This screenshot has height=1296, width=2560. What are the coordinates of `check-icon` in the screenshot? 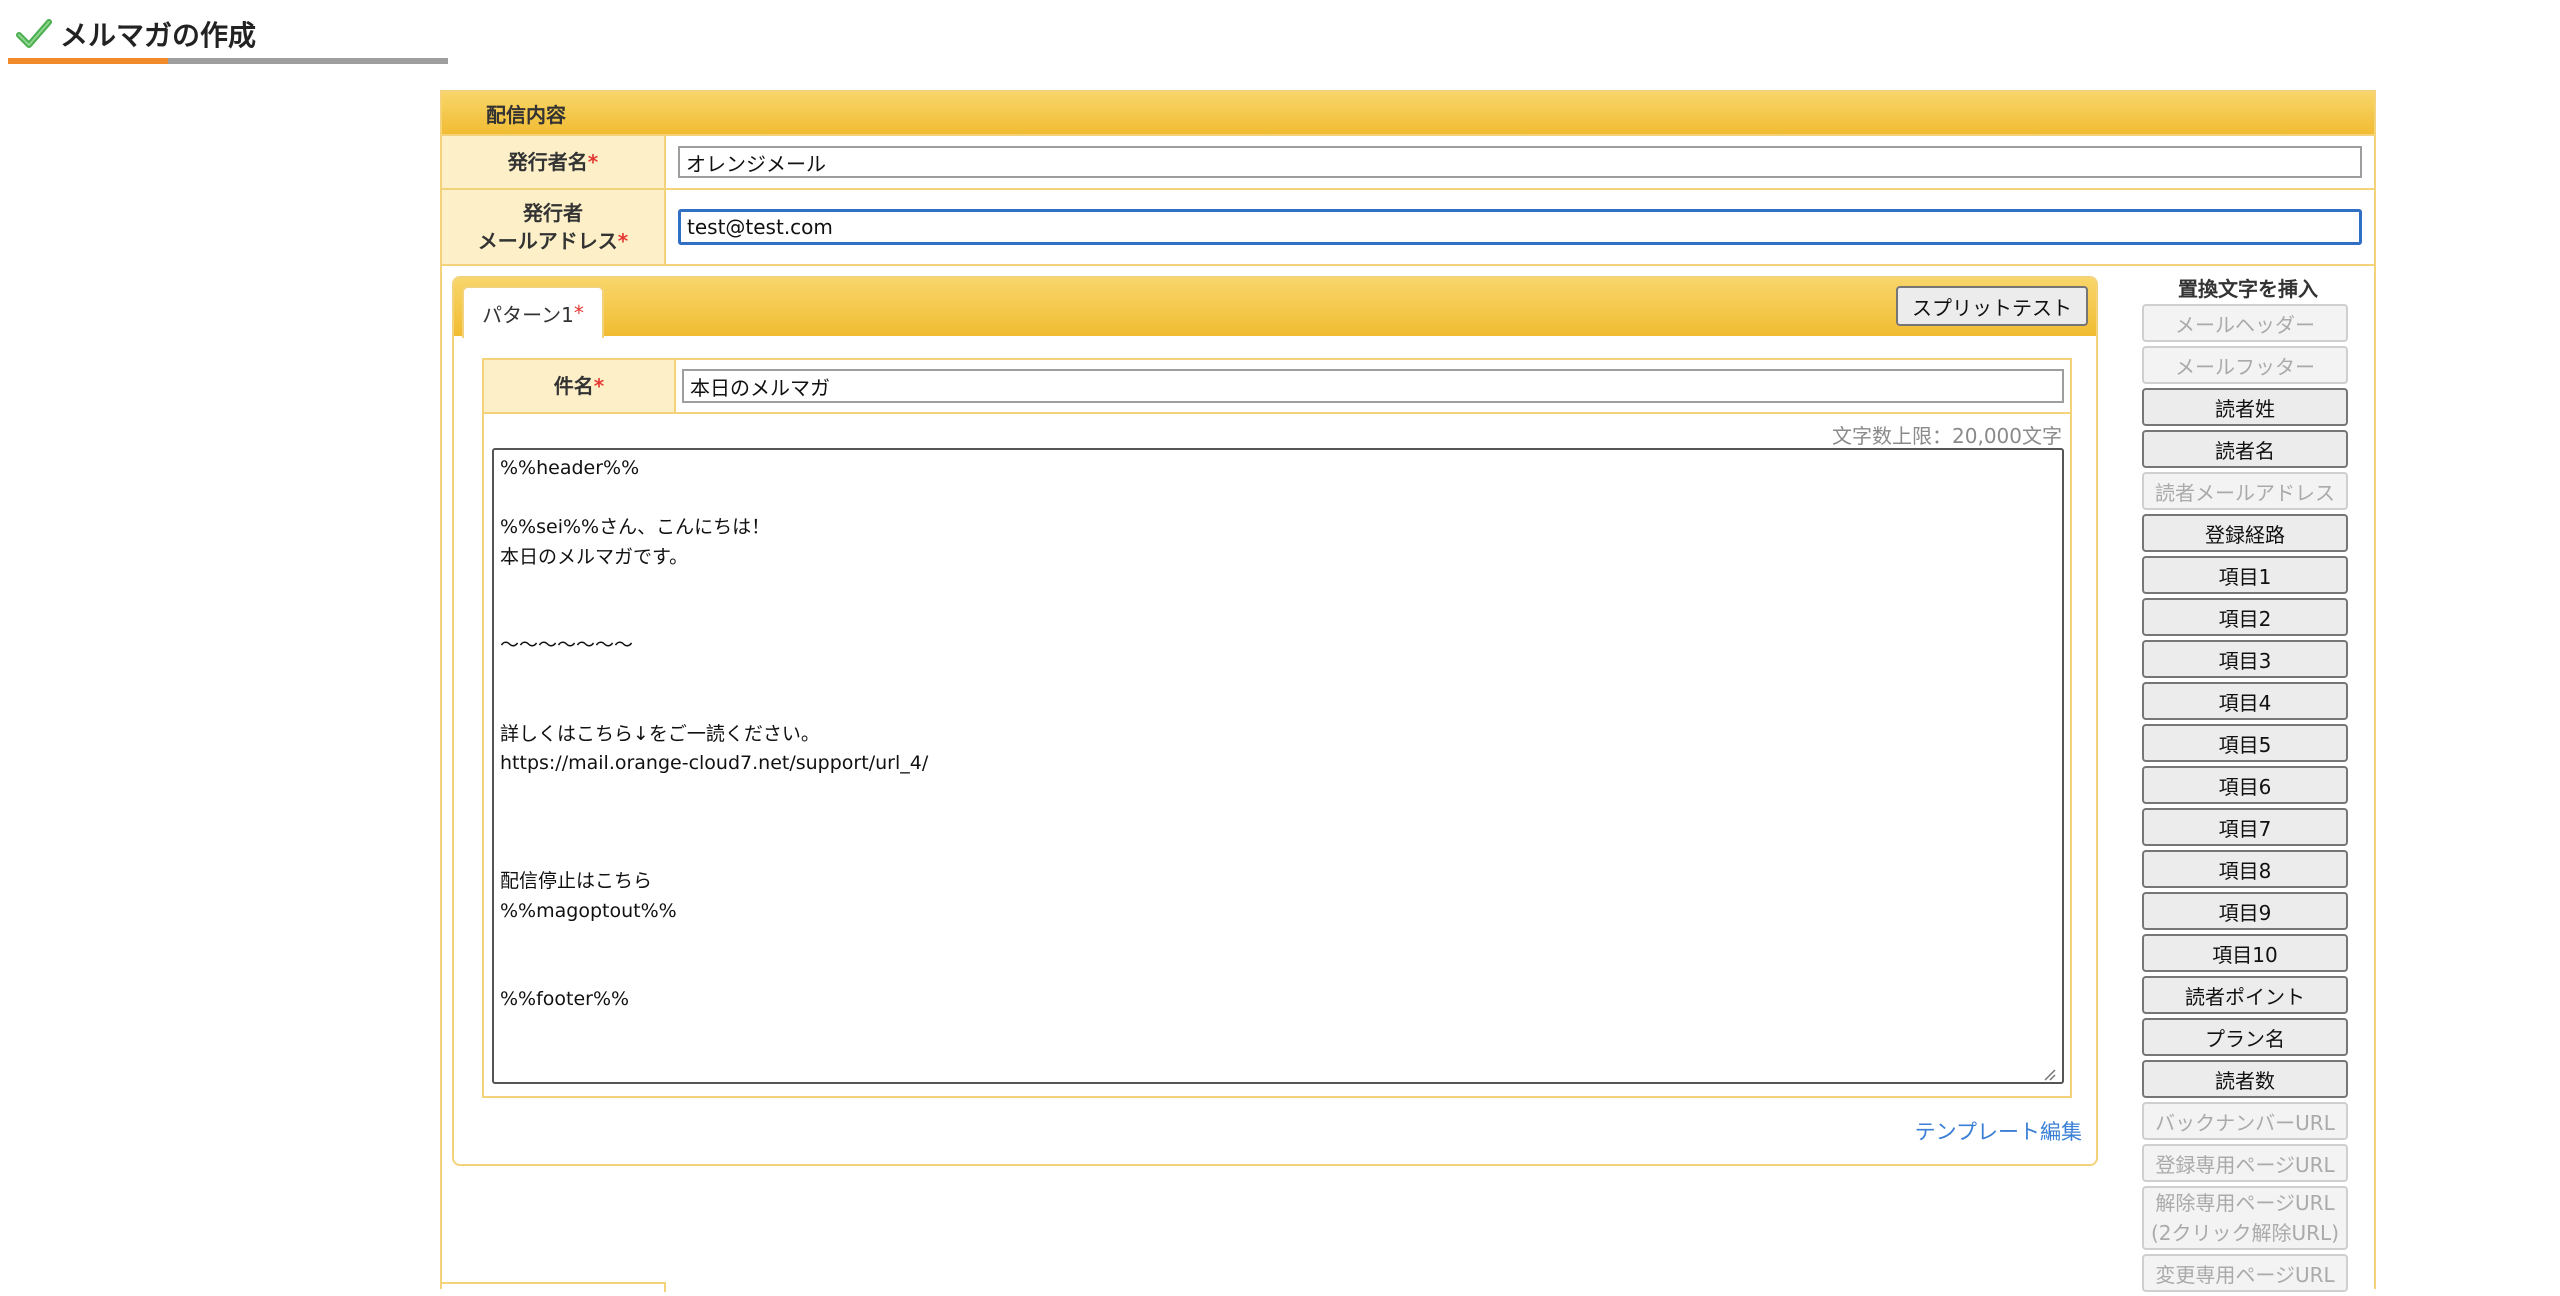 It's located at (34, 34).